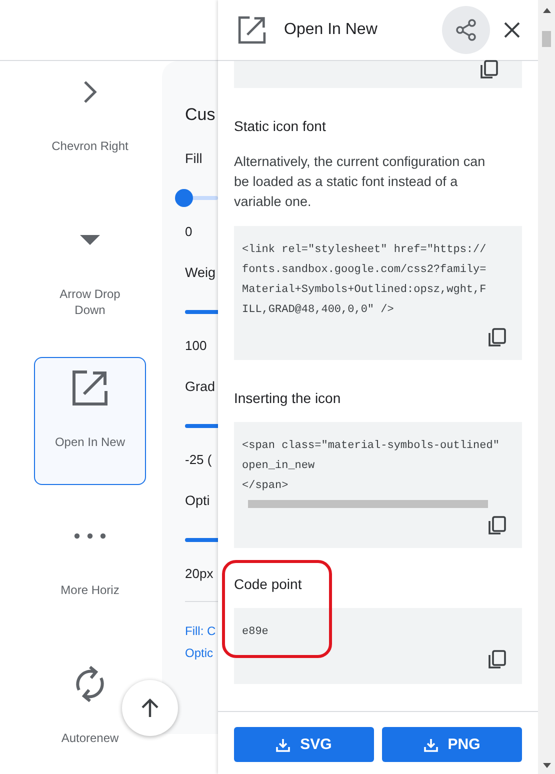 The image size is (555, 774). What do you see at coordinates (371, 446) in the screenshot?
I see `code-line: <span class="material-symbols-outlined"` at bounding box center [371, 446].